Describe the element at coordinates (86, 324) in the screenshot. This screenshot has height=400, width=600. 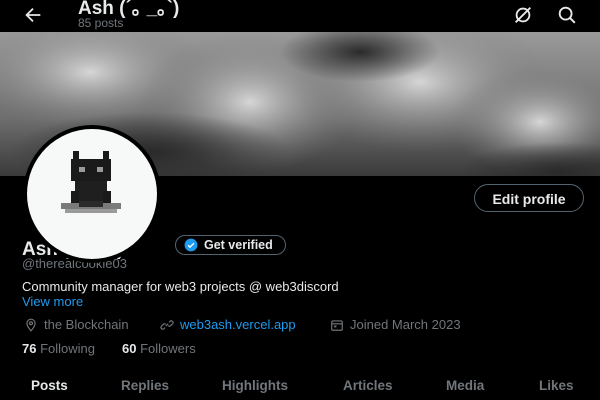
I see `location-text: the Blockchain` at that location.